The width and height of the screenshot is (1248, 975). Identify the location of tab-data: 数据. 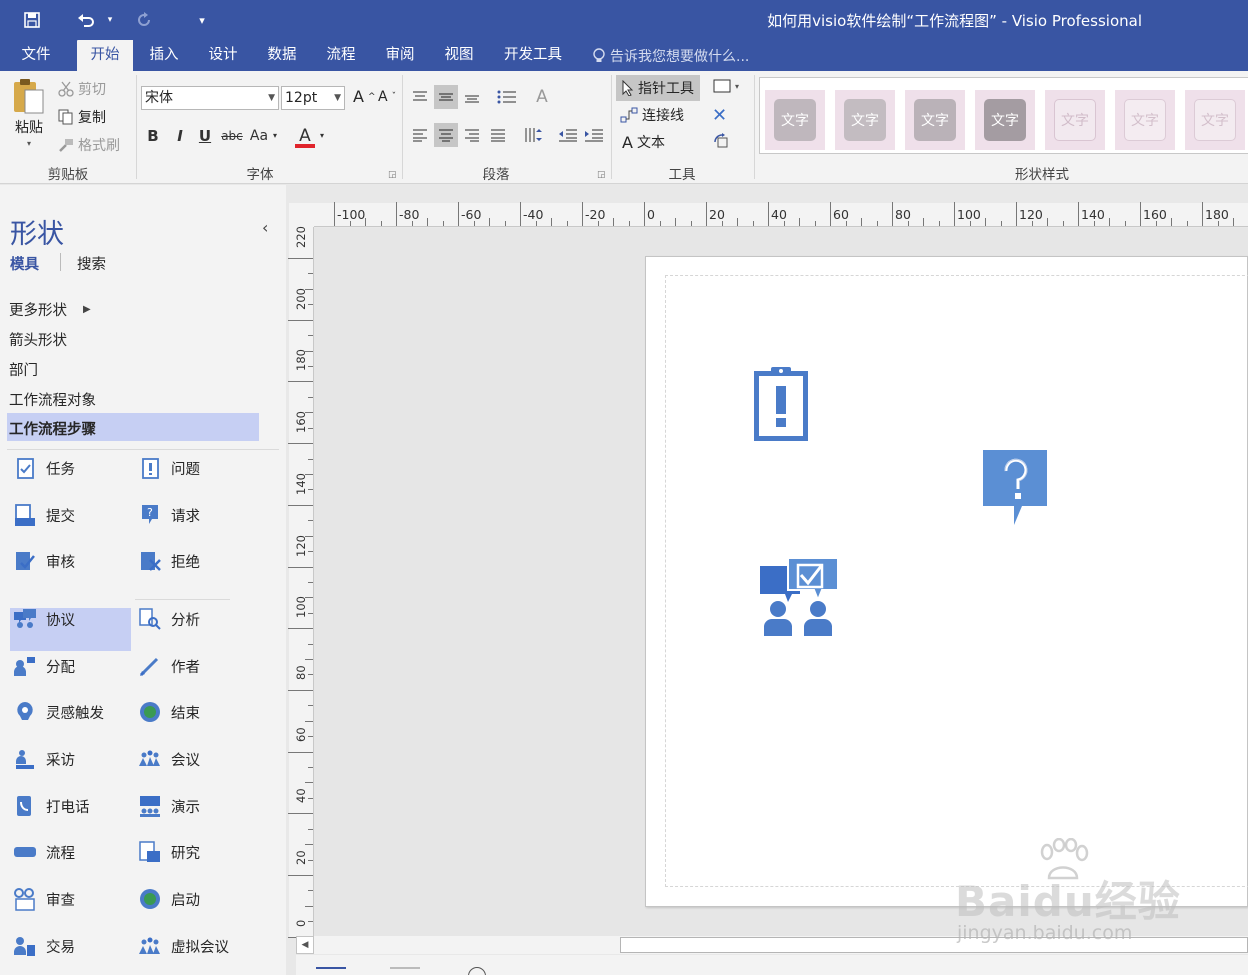
(282, 55).